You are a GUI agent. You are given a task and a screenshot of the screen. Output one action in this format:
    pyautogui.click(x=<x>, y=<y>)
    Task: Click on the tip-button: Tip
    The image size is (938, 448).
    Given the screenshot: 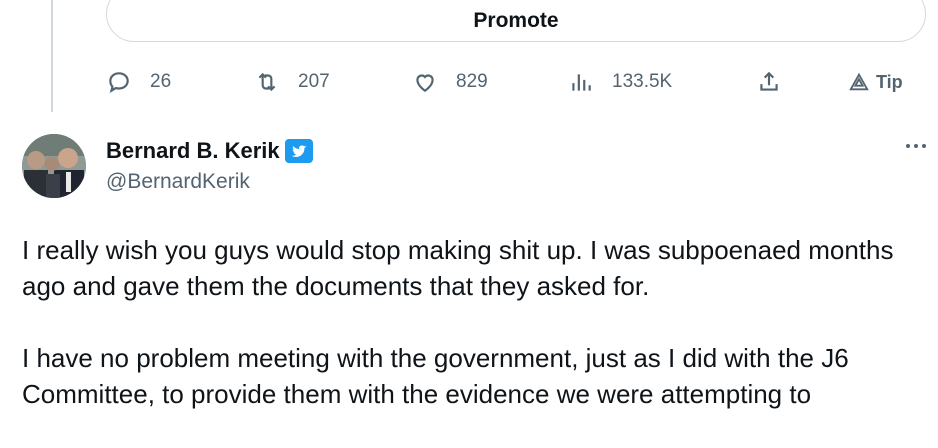 What is the action you would take?
    pyautogui.click(x=875, y=82)
    